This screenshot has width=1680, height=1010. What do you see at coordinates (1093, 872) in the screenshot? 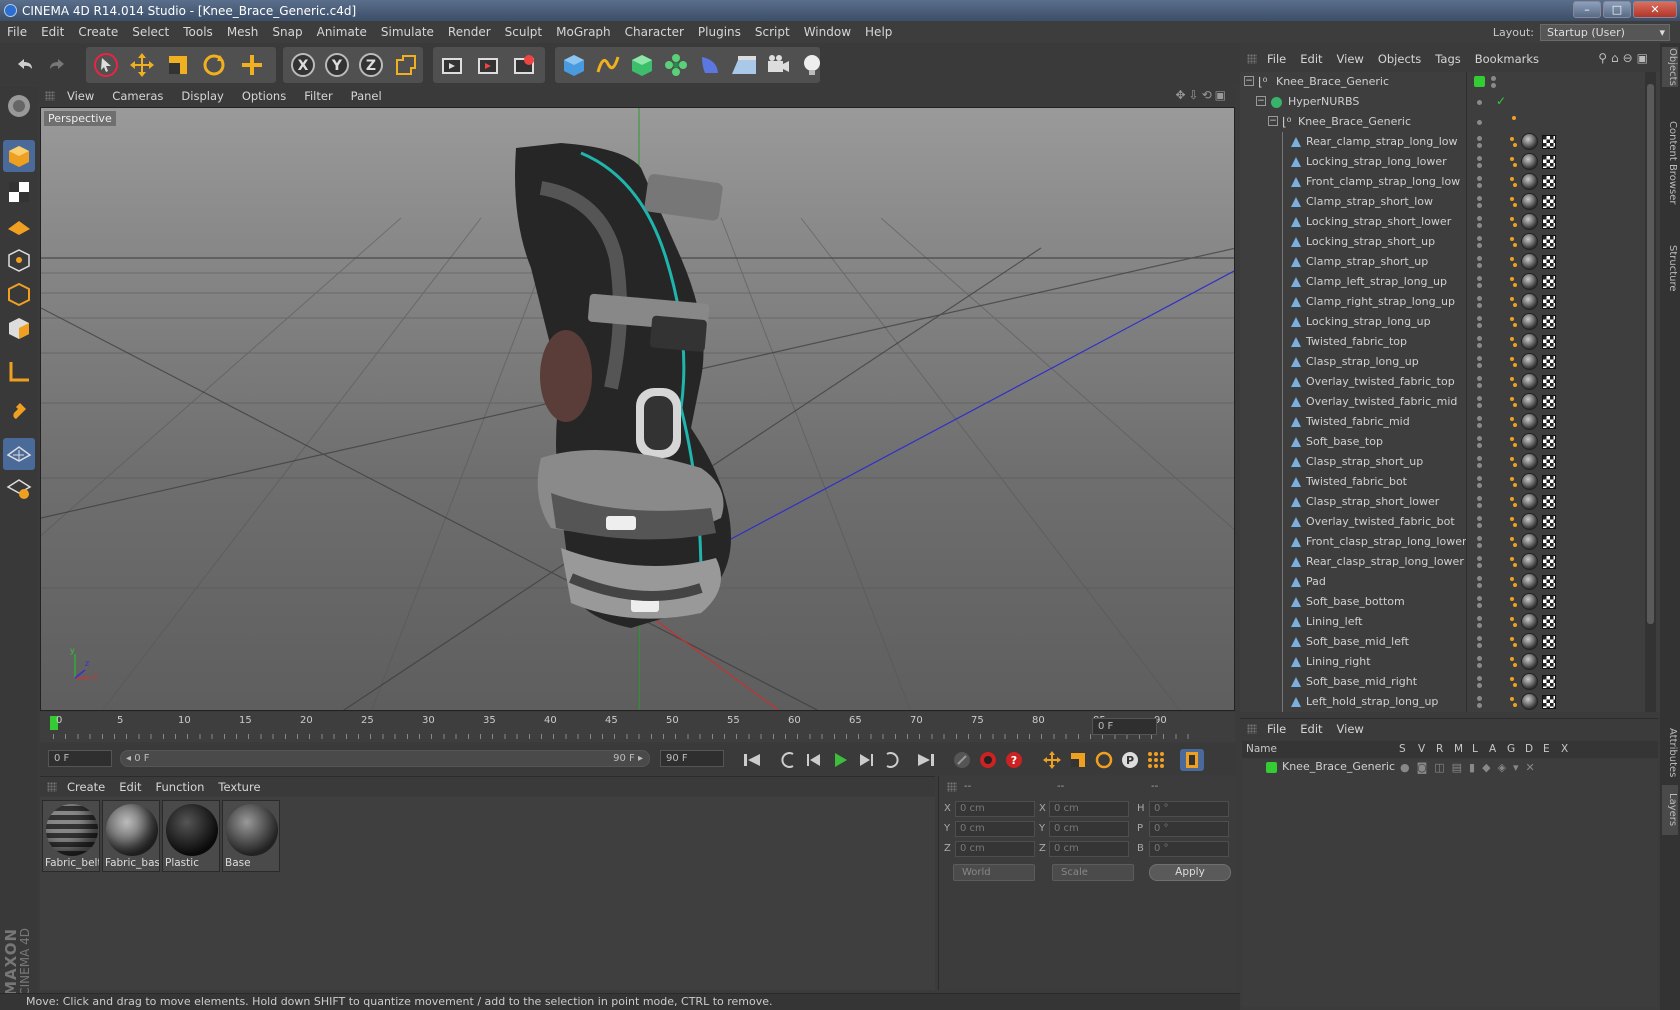
I see `size-mode-dropdown: Scale` at bounding box center [1093, 872].